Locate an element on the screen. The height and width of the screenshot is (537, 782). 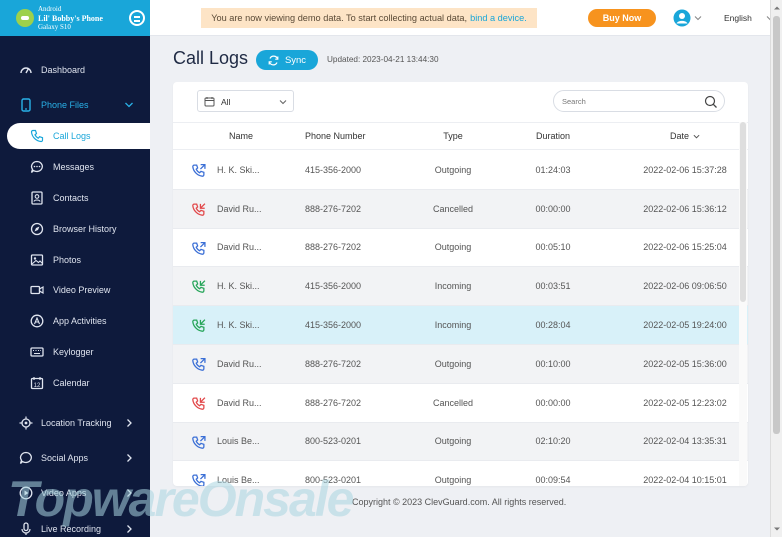
device-os: Android is located at coordinates (50, 8).